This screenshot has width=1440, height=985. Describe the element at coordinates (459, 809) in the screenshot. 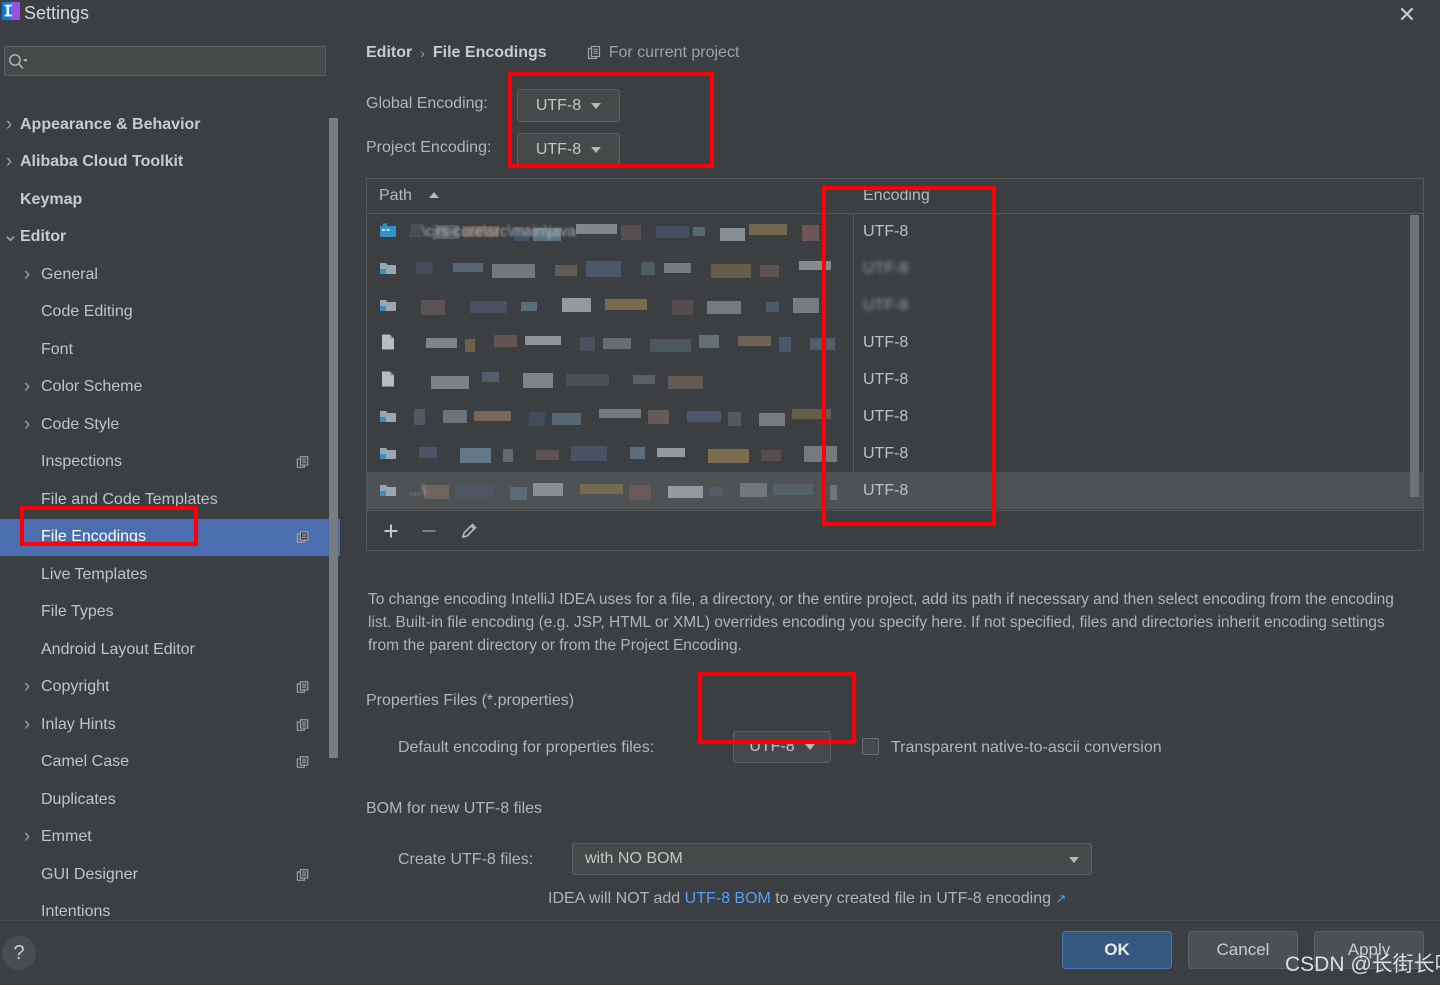

I see `bom-group-title: BOM for new UTF-8 files` at that location.